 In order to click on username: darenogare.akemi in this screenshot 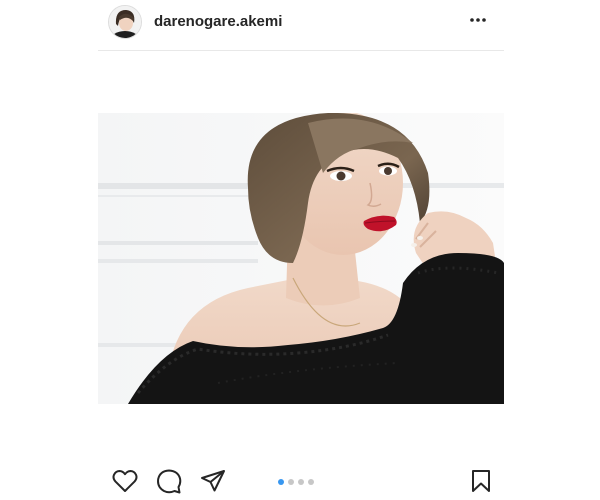, I will do `click(218, 21)`.